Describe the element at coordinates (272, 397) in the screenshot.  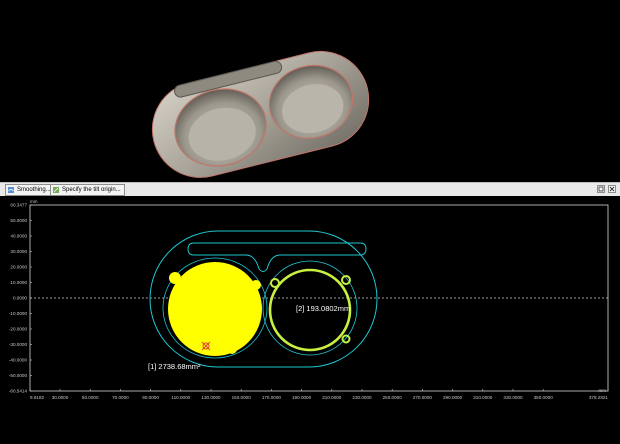
I see `x-tick-label: 170.0000` at that location.